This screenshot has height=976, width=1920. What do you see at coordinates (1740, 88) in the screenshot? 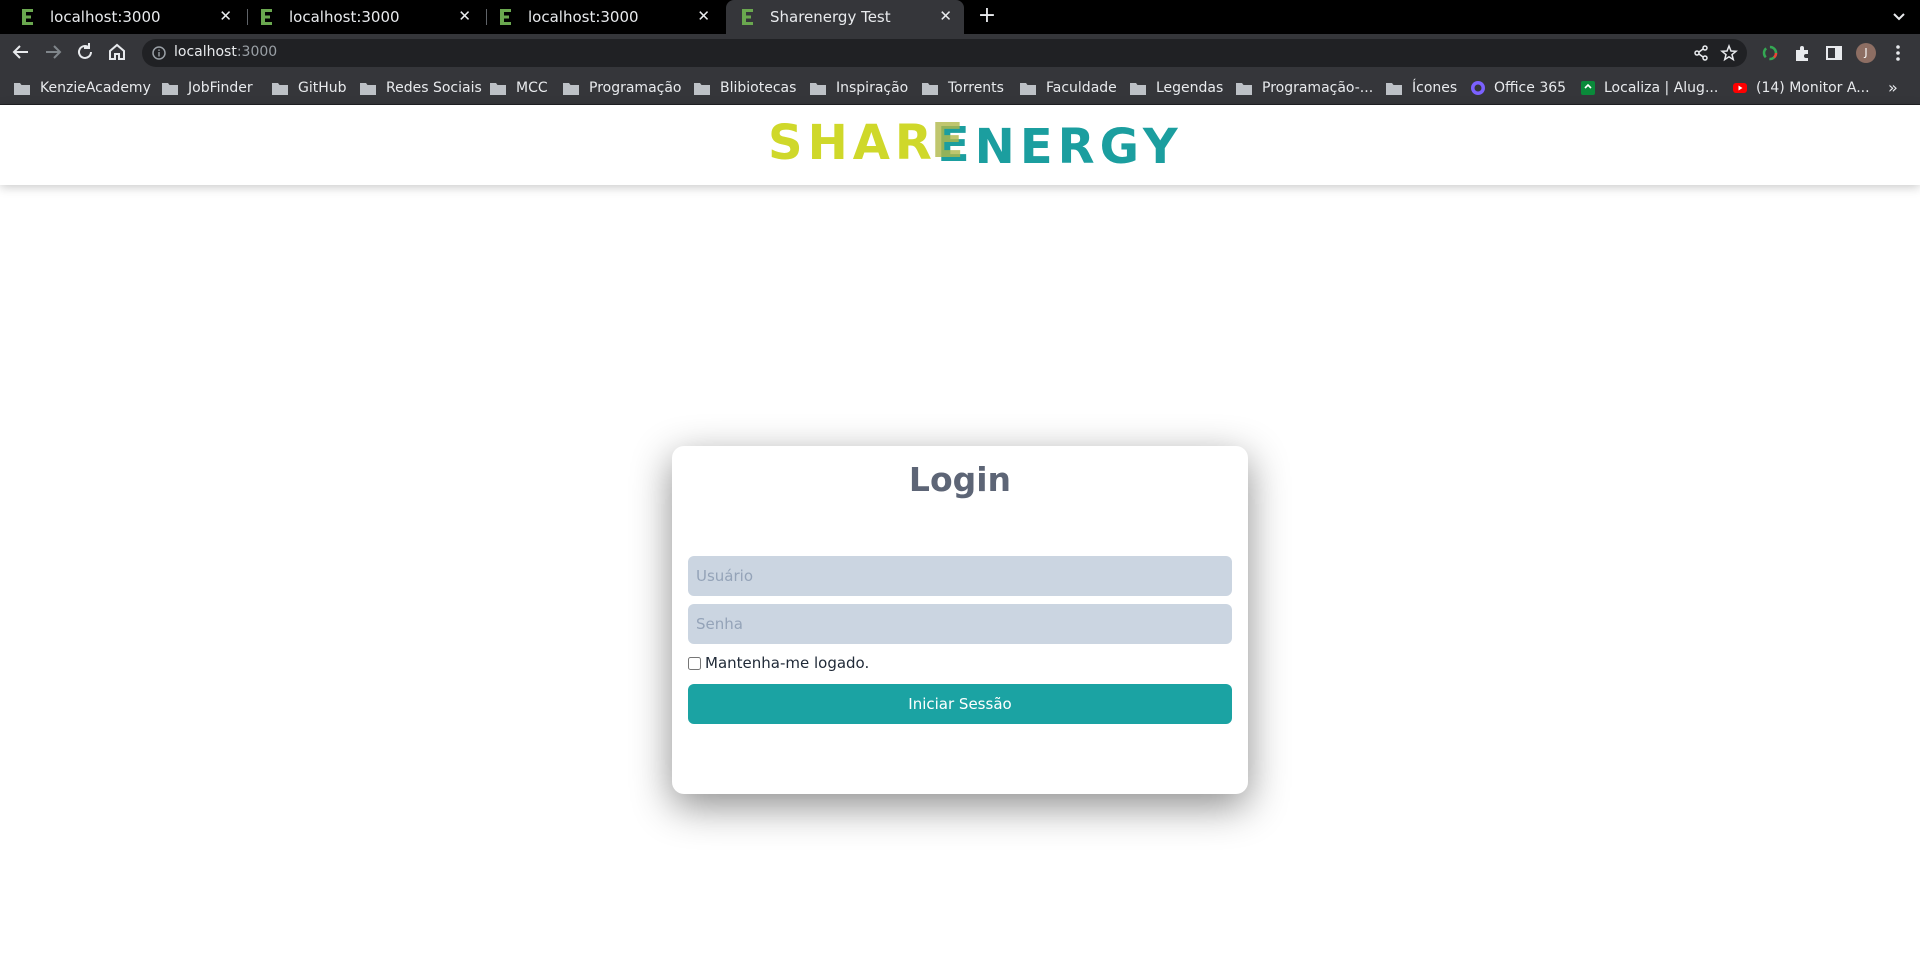
I see `youtube-icon` at bounding box center [1740, 88].